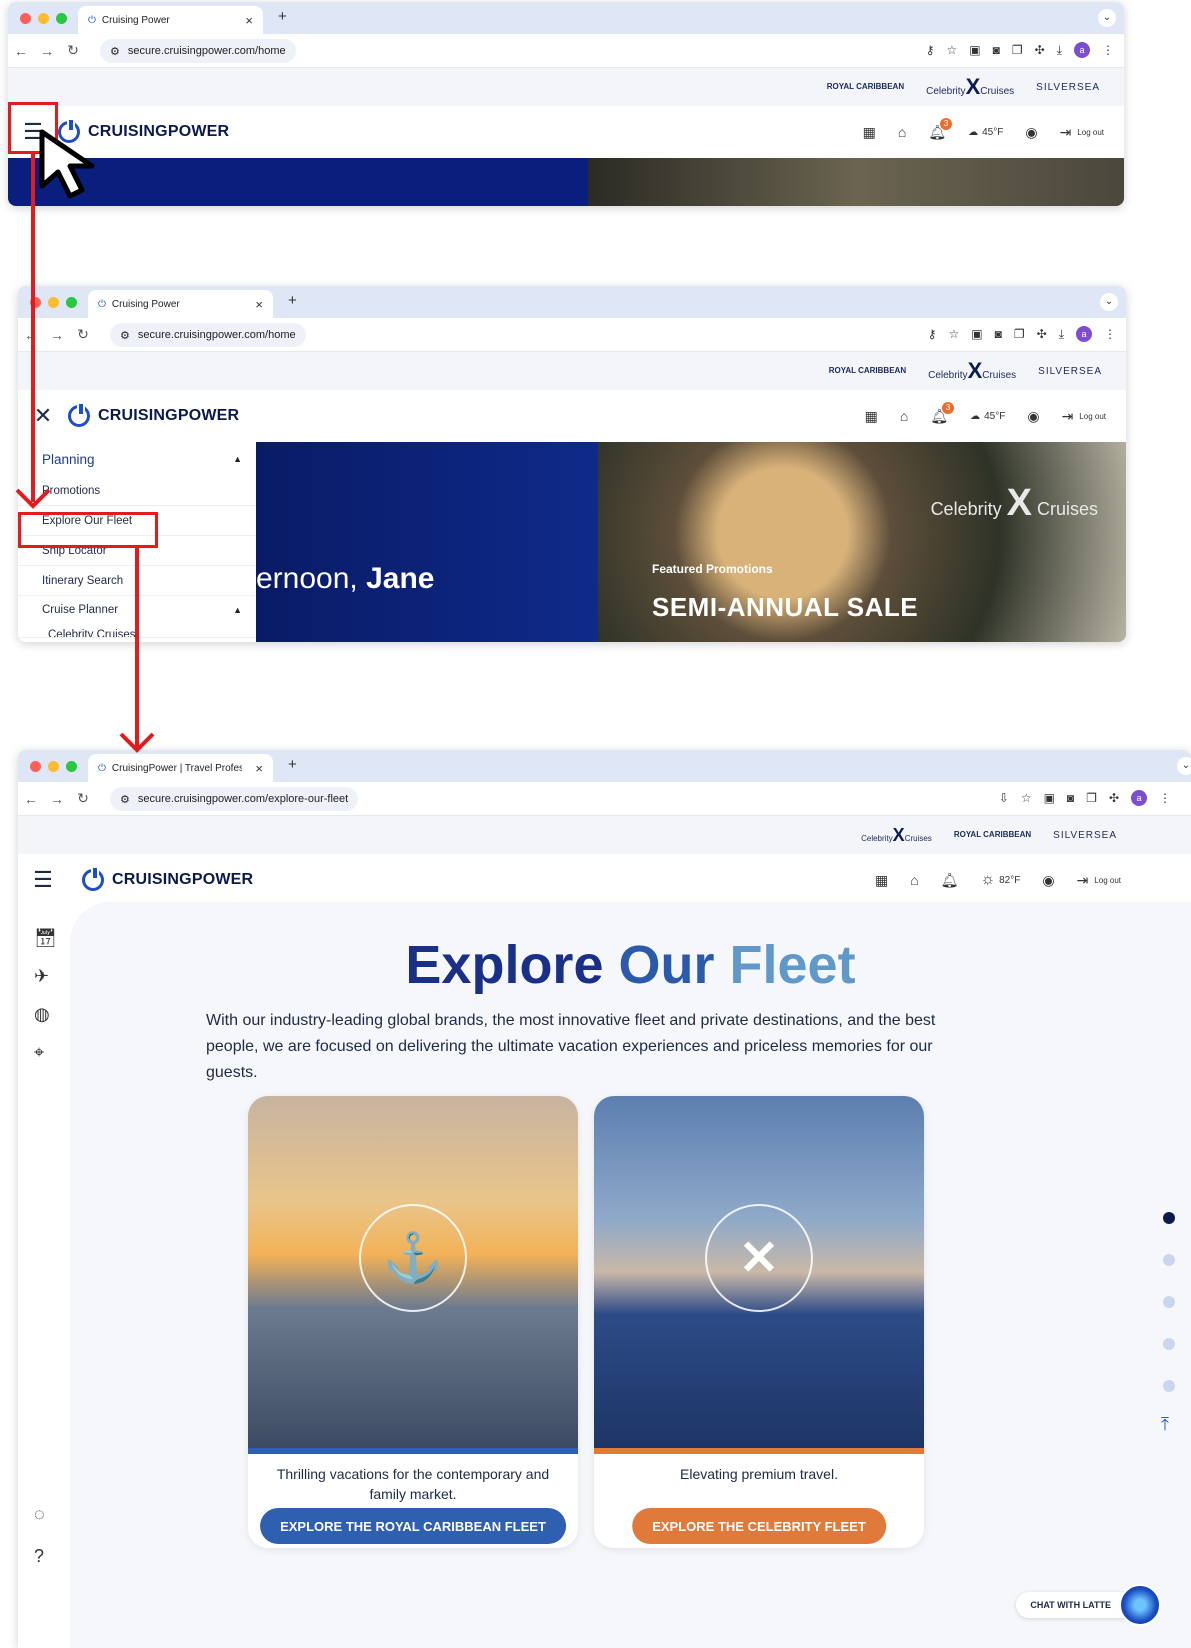  What do you see at coordinates (21, 51) in the screenshot?
I see `back-icon: ←` at bounding box center [21, 51].